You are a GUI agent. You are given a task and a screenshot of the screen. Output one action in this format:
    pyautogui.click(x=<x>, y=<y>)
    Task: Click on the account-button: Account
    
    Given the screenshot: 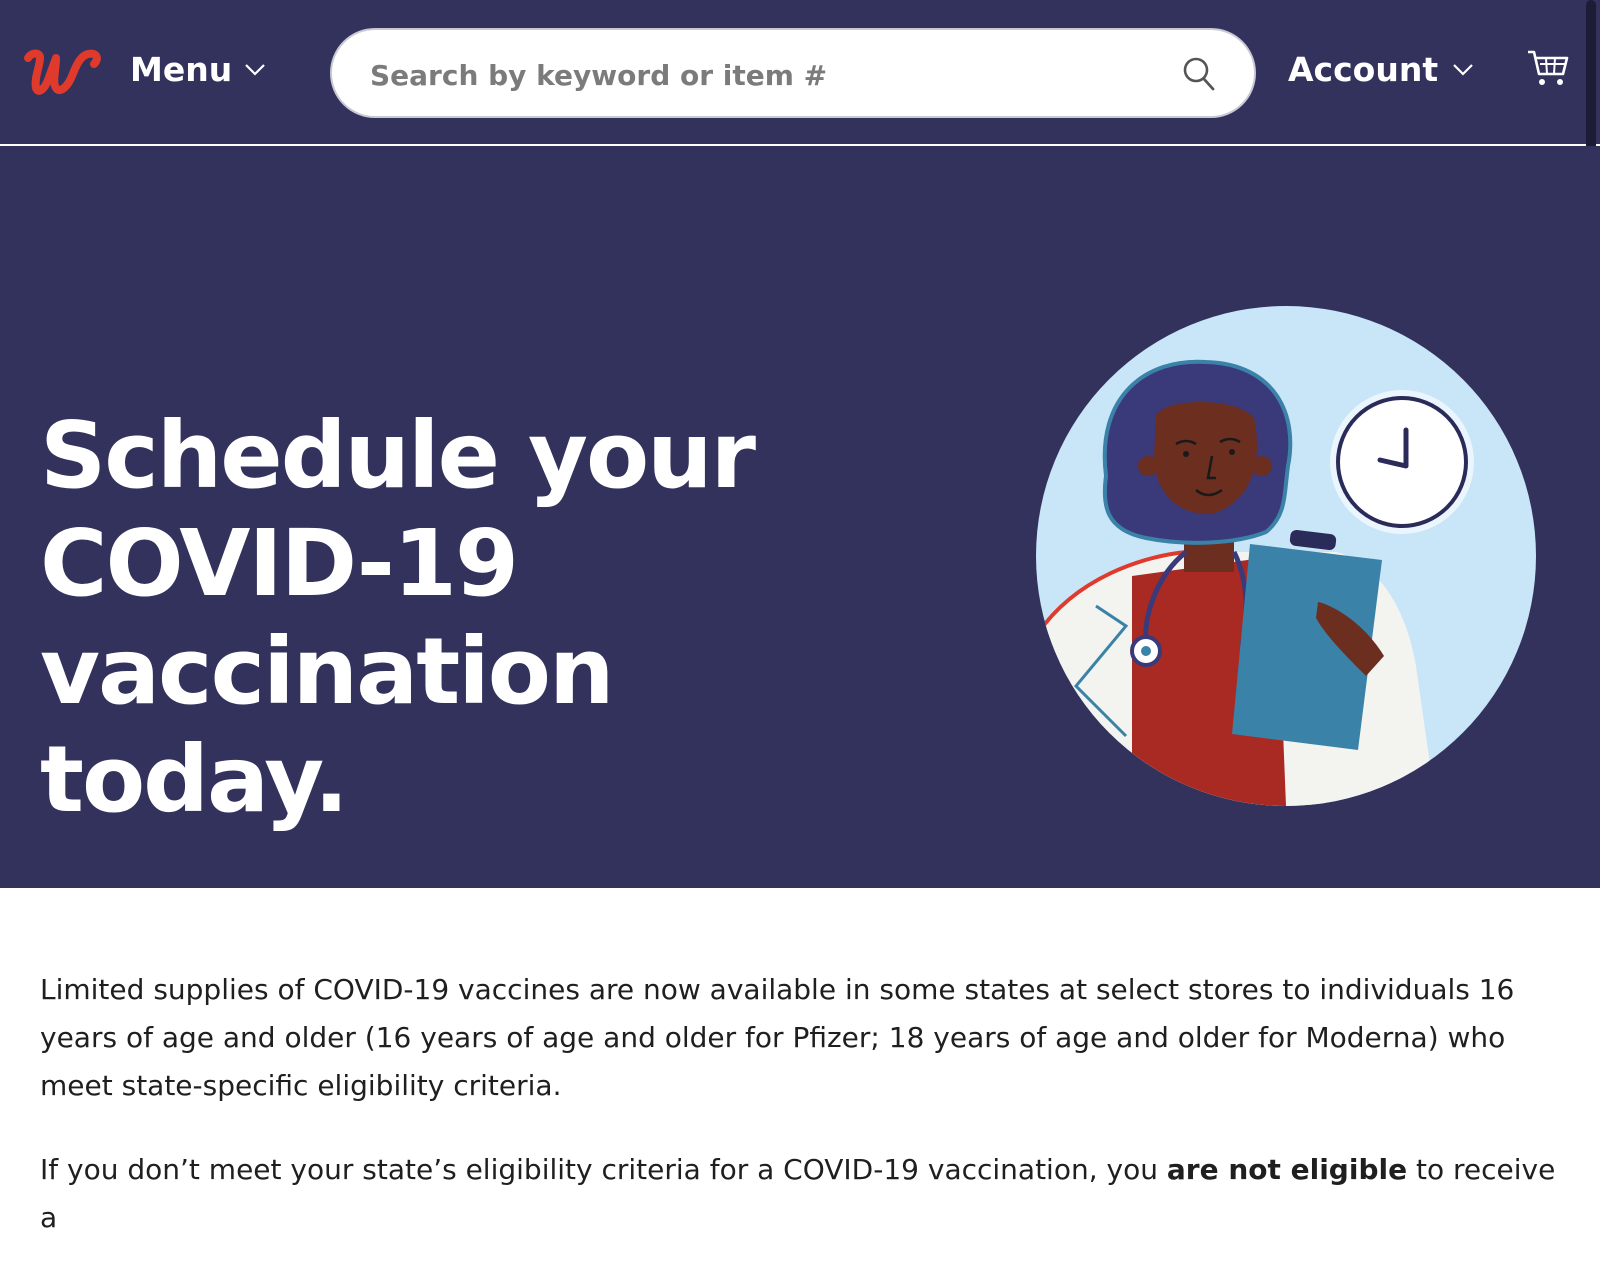 What is the action you would take?
    pyautogui.click(x=1381, y=69)
    